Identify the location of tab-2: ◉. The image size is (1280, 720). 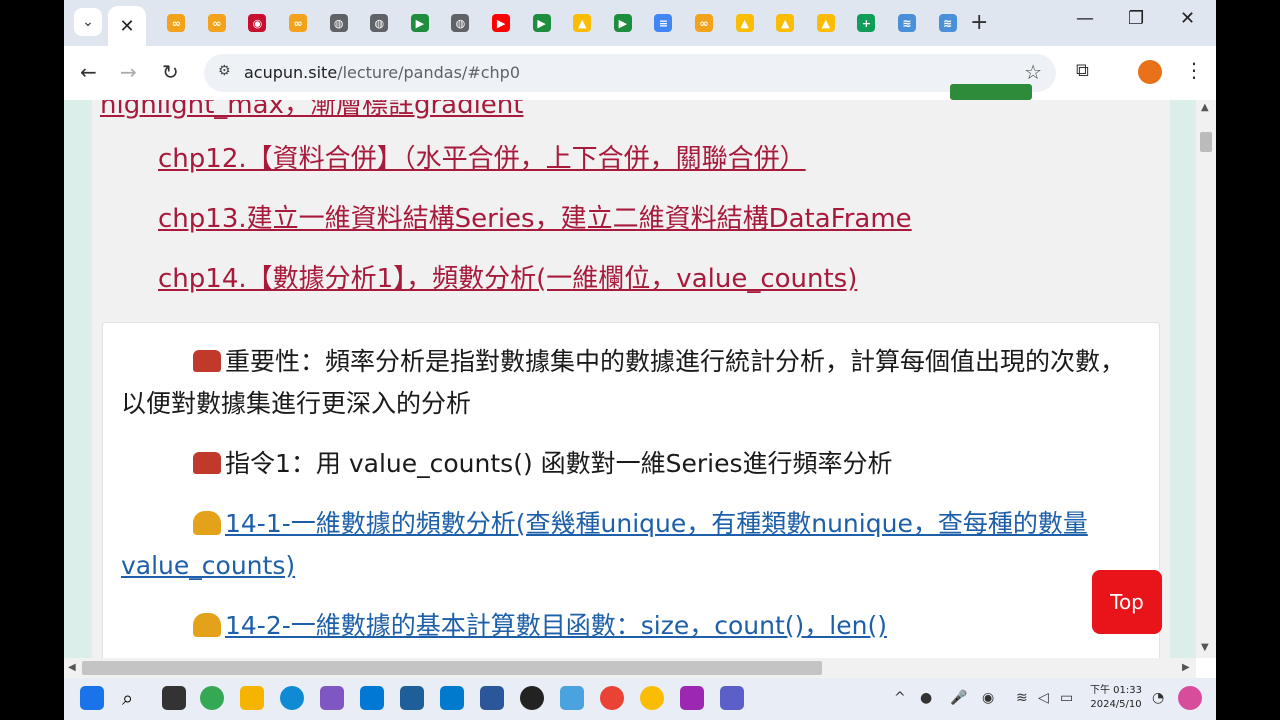
(257, 23).